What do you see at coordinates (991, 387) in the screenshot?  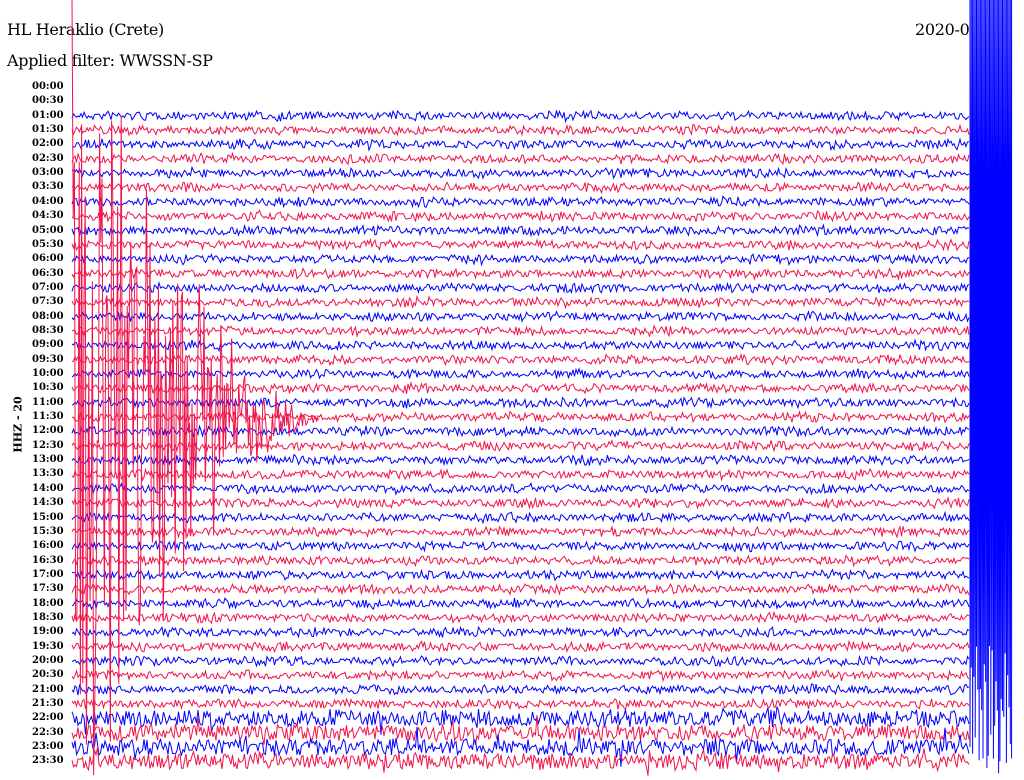 I see `saturated-signal` at bounding box center [991, 387].